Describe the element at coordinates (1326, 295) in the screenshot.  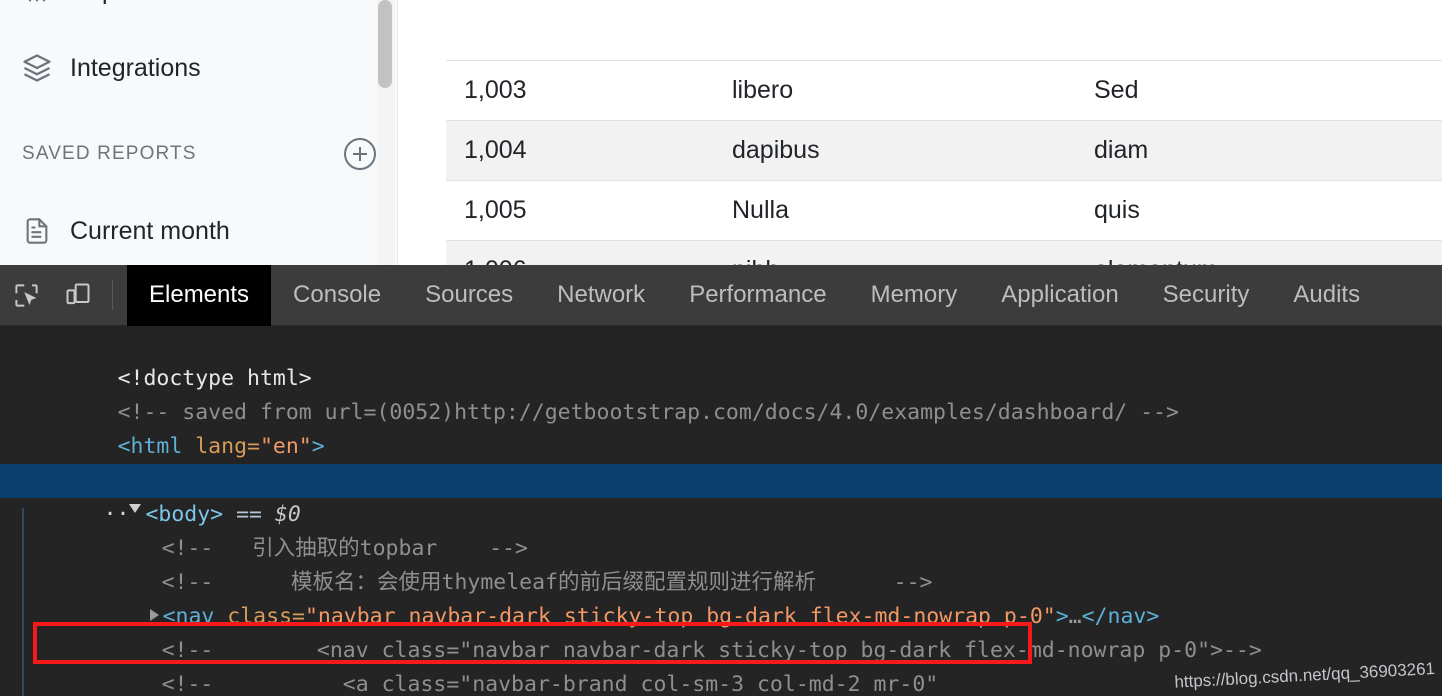
I see `tab-audits: Audits` at that location.